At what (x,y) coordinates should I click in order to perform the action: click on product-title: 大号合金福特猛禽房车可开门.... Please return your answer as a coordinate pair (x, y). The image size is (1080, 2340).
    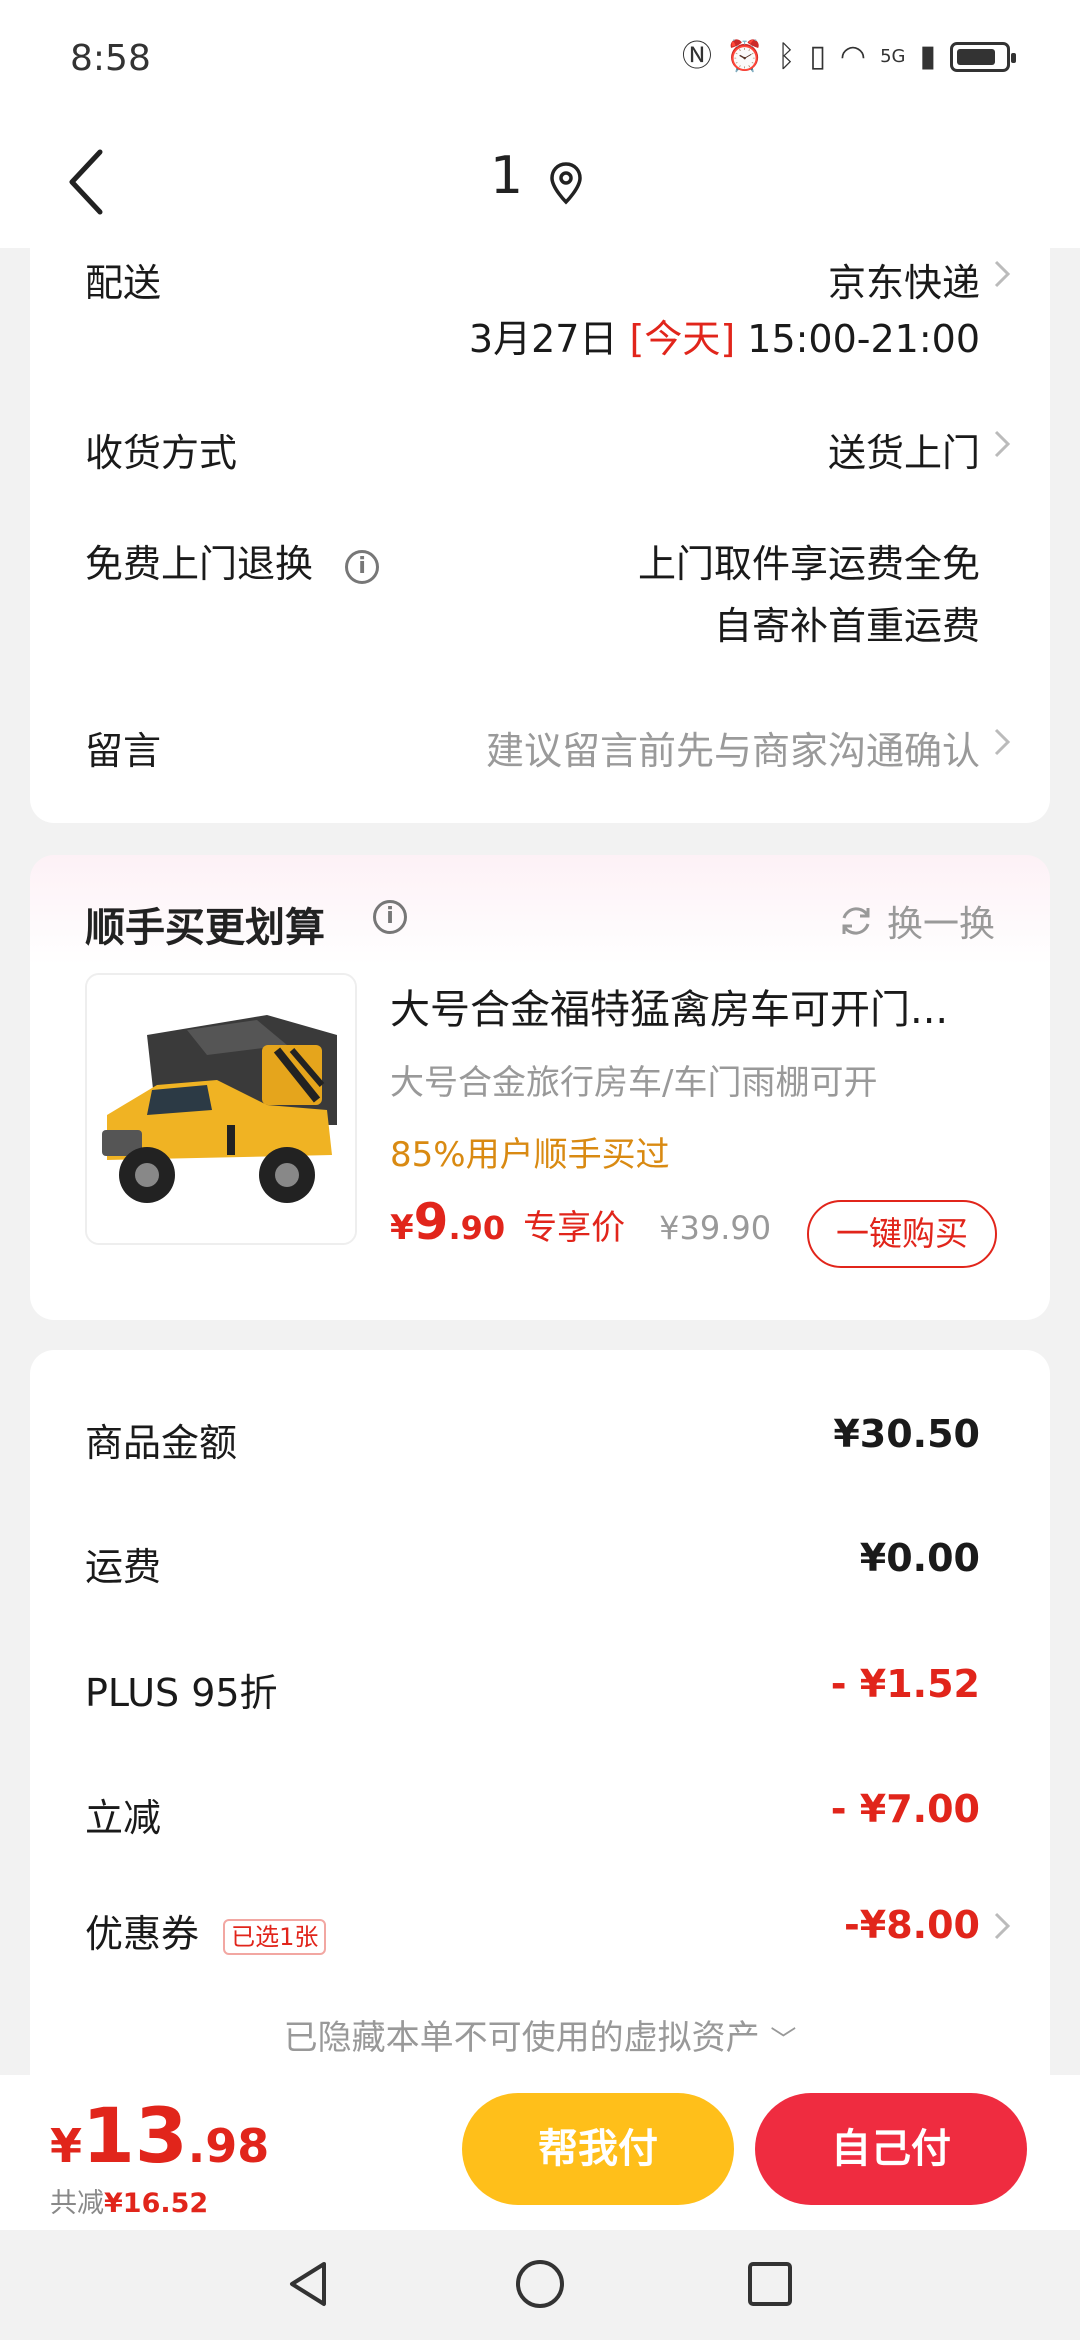
    Looking at the image, I should click on (690, 1006).